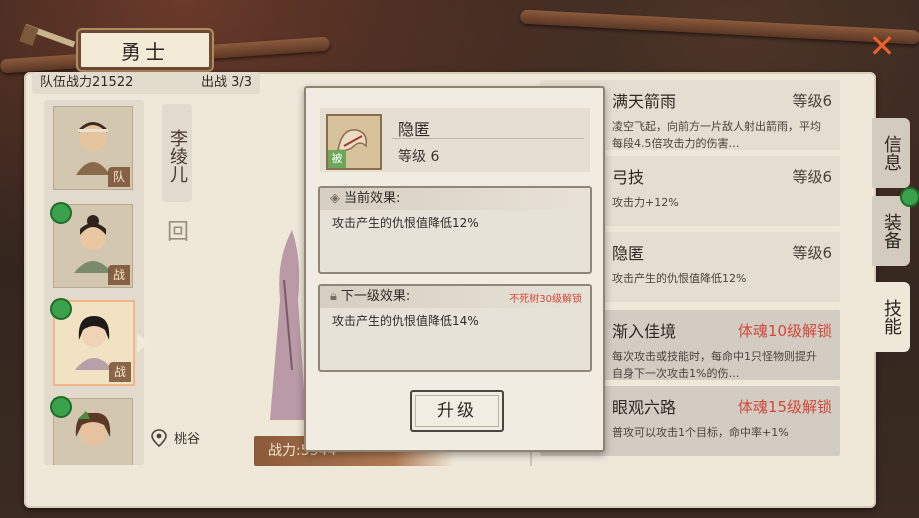 The image size is (919, 518). Describe the element at coordinates (337, 159) in the screenshot. I see `passive-tag: 被` at that location.